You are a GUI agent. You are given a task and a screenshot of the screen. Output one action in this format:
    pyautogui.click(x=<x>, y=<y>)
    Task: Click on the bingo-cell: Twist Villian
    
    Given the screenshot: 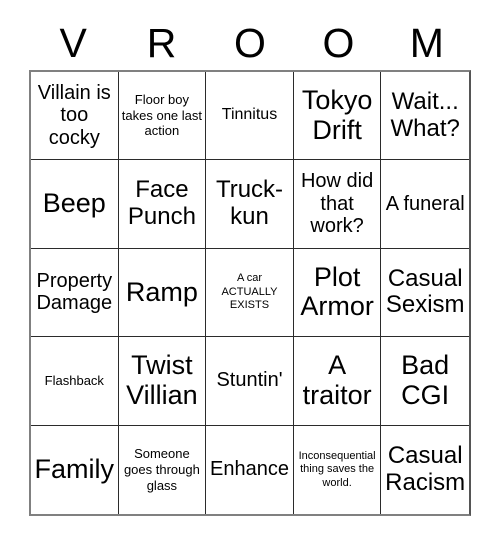 What is the action you would take?
    pyautogui.click(x=162, y=381)
    